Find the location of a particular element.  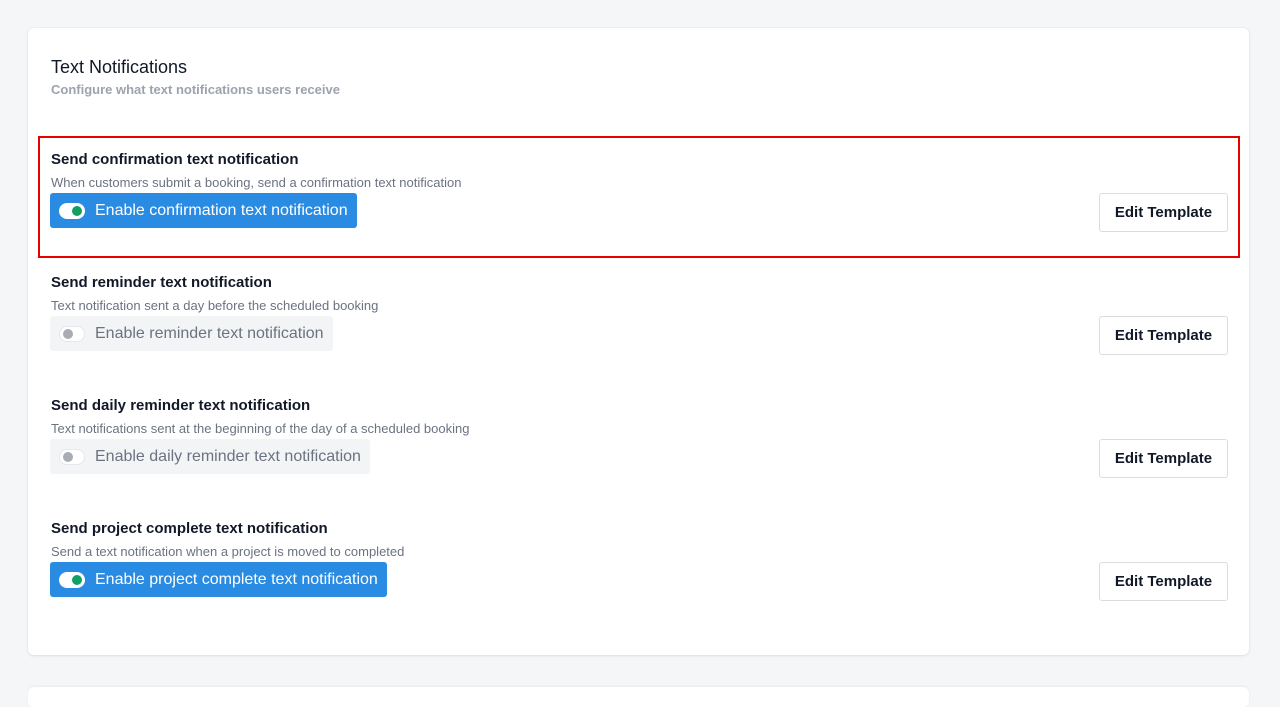

next-card-edge is located at coordinates (638, 697).